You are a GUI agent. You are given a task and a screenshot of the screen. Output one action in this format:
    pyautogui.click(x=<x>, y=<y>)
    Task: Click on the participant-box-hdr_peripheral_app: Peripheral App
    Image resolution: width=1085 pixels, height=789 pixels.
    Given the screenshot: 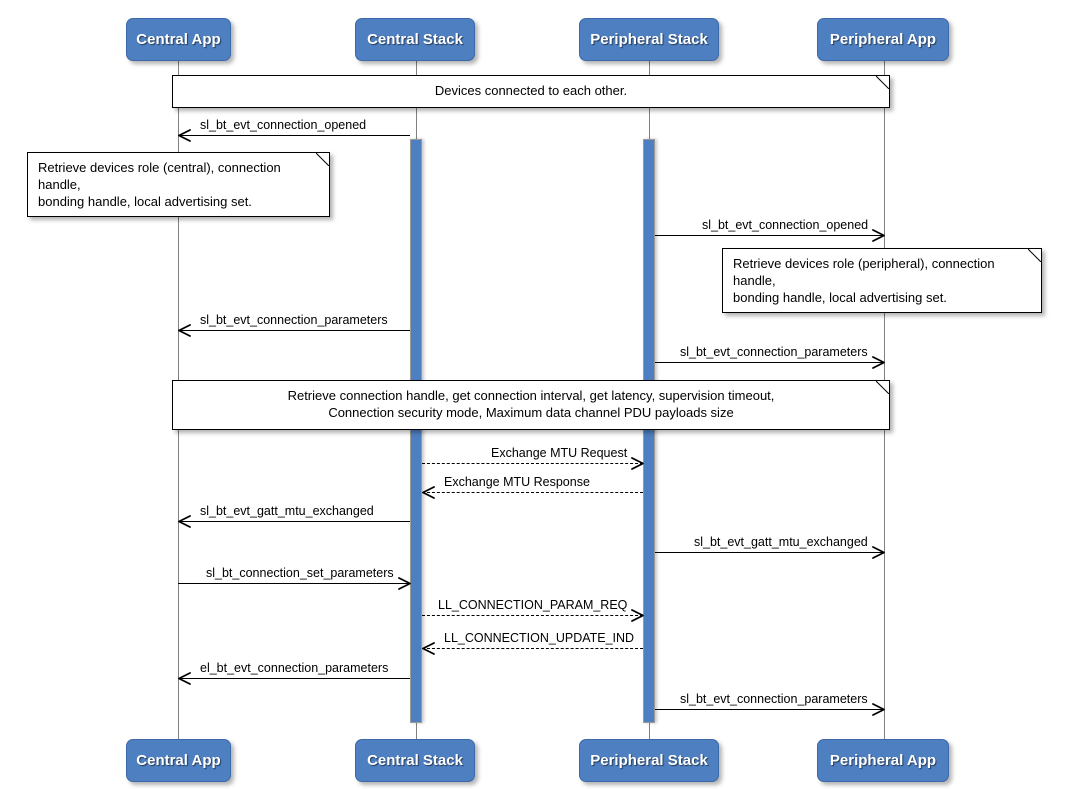 What is the action you would take?
    pyautogui.click(x=883, y=39)
    